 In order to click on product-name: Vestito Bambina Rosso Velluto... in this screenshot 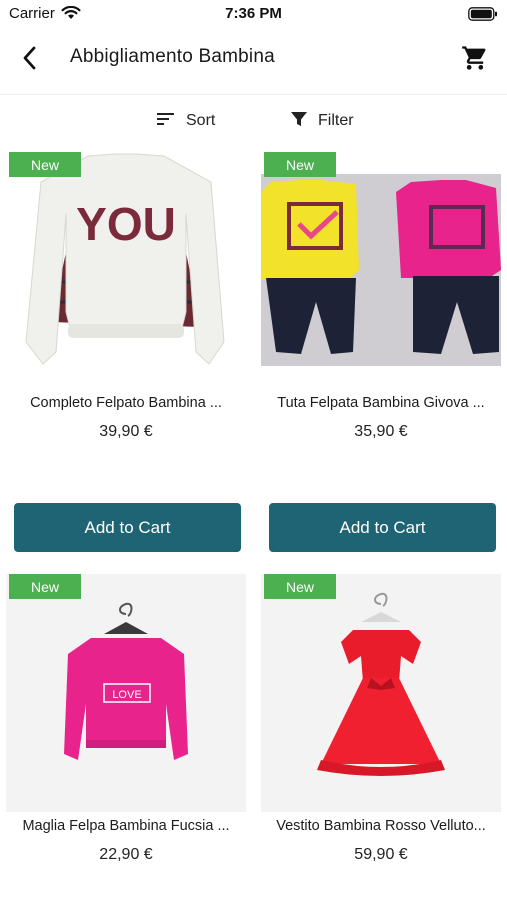, I will do `click(381, 826)`.